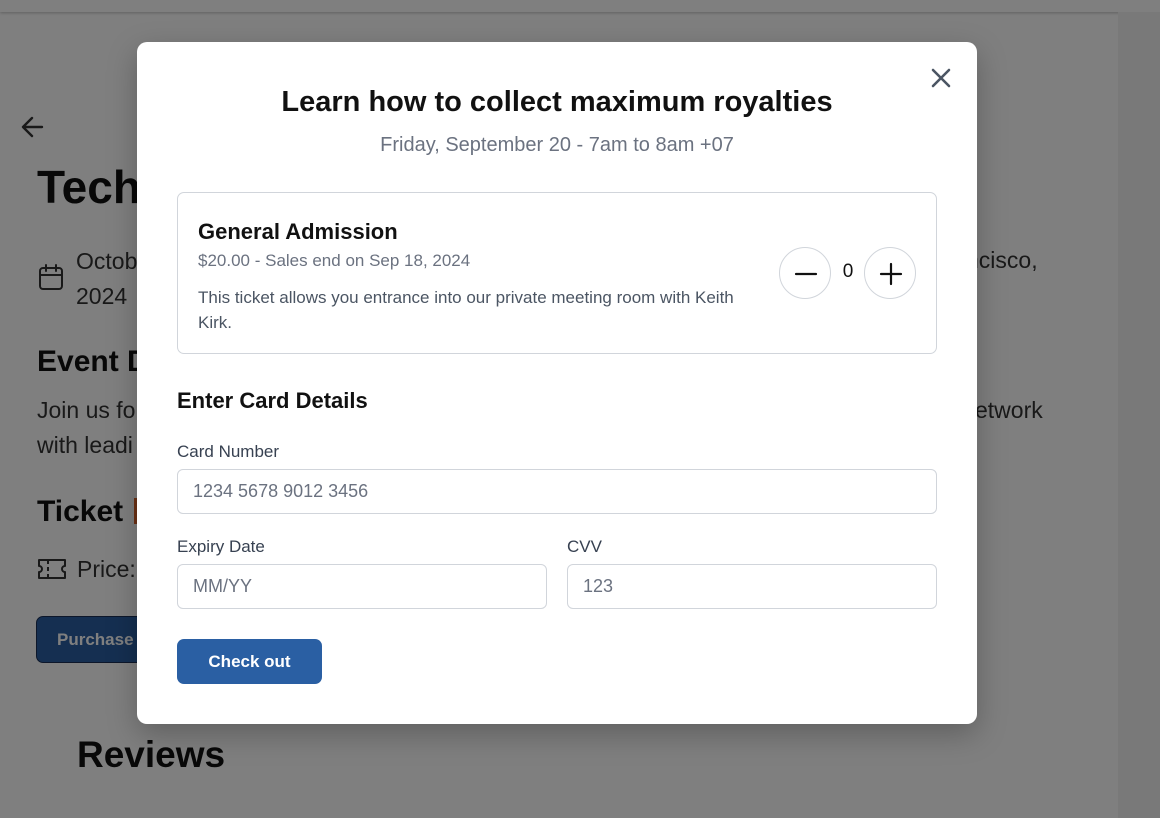 This screenshot has width=1160, height=818. What do you see at coordinates (298, 231) in the screenshot?
I see `ticket-name: General Admission` at bounding box center [298, 231].